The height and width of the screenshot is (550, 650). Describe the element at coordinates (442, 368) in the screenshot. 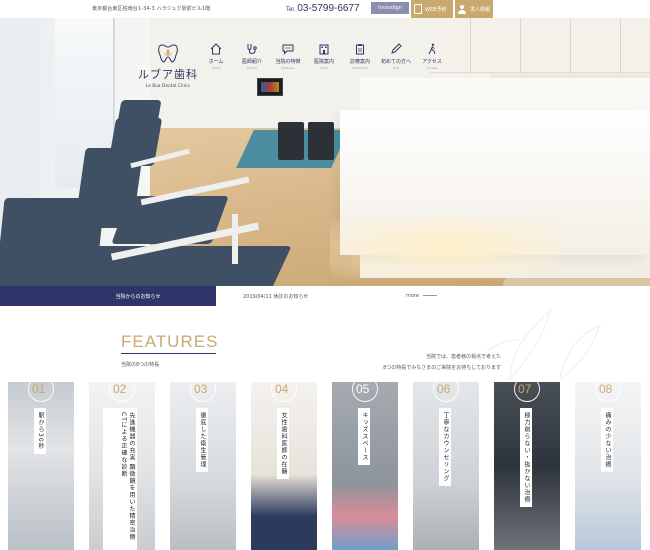

I see `features-desc-line: 8つの特長でみなさまのご来院をお待ちしております` at that location.